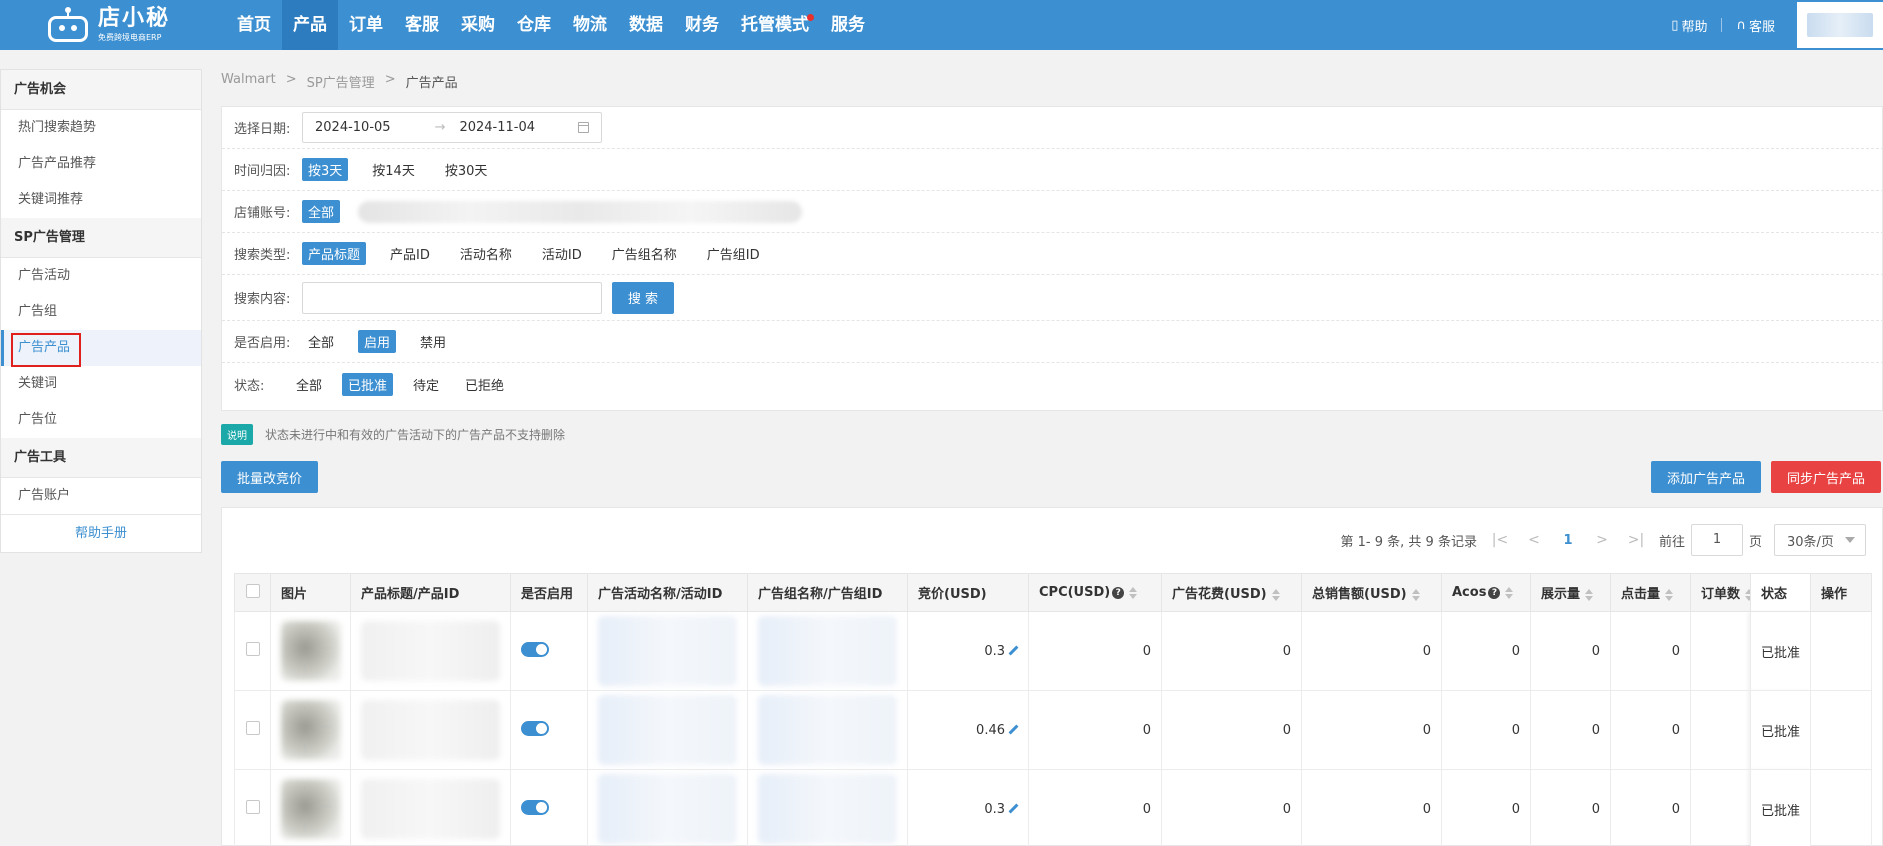 The height and width of the screenshot is (846, 1883). What do you see at coordinates (440, 127) in the screenshot?
I see `arrow-right-icon: →` at bounding box center [440, 127].